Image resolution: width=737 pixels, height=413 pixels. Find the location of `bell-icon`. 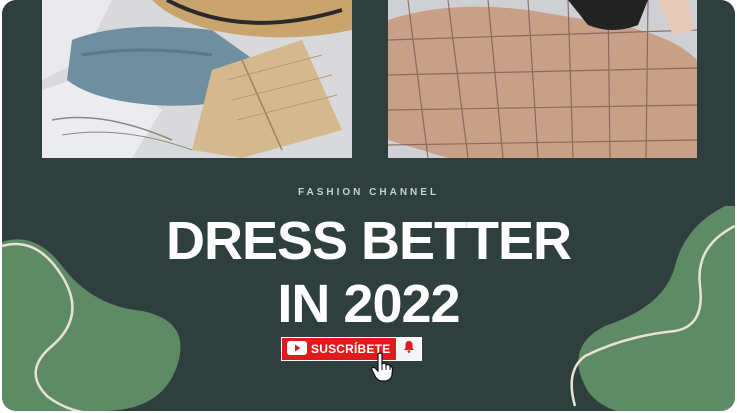

bell-icon is located at coordinates (409, 349).